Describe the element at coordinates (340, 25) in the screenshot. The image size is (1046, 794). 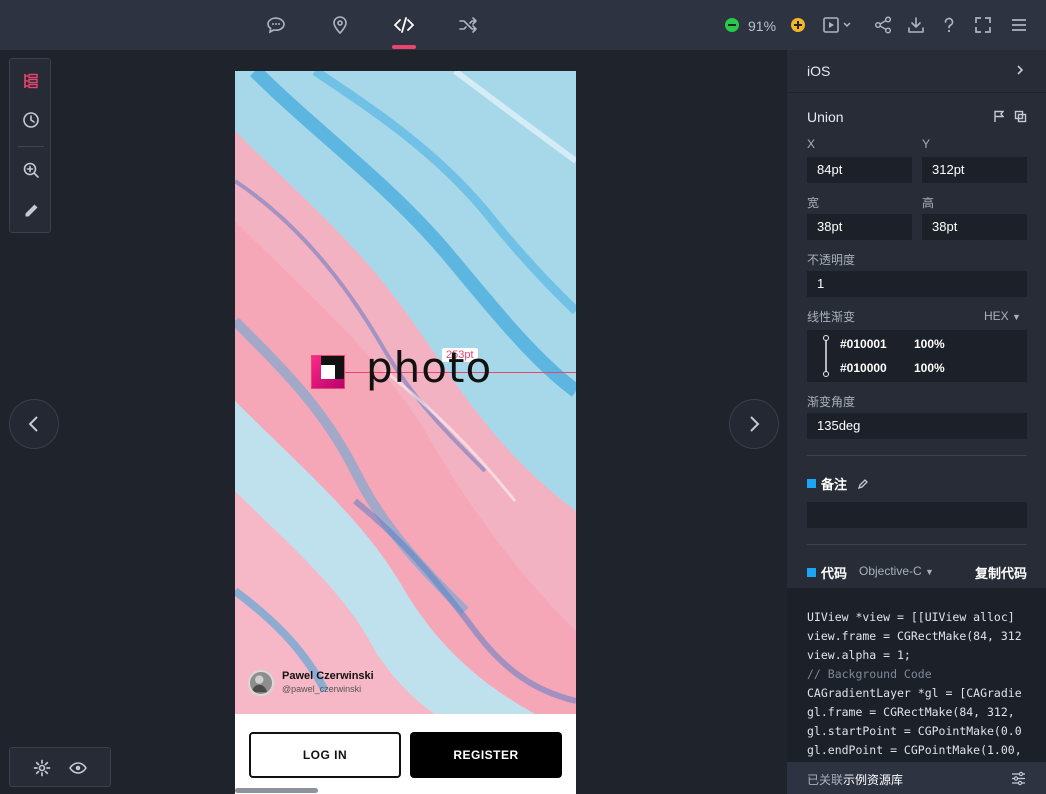
I see `location-pin-icon` at that location.